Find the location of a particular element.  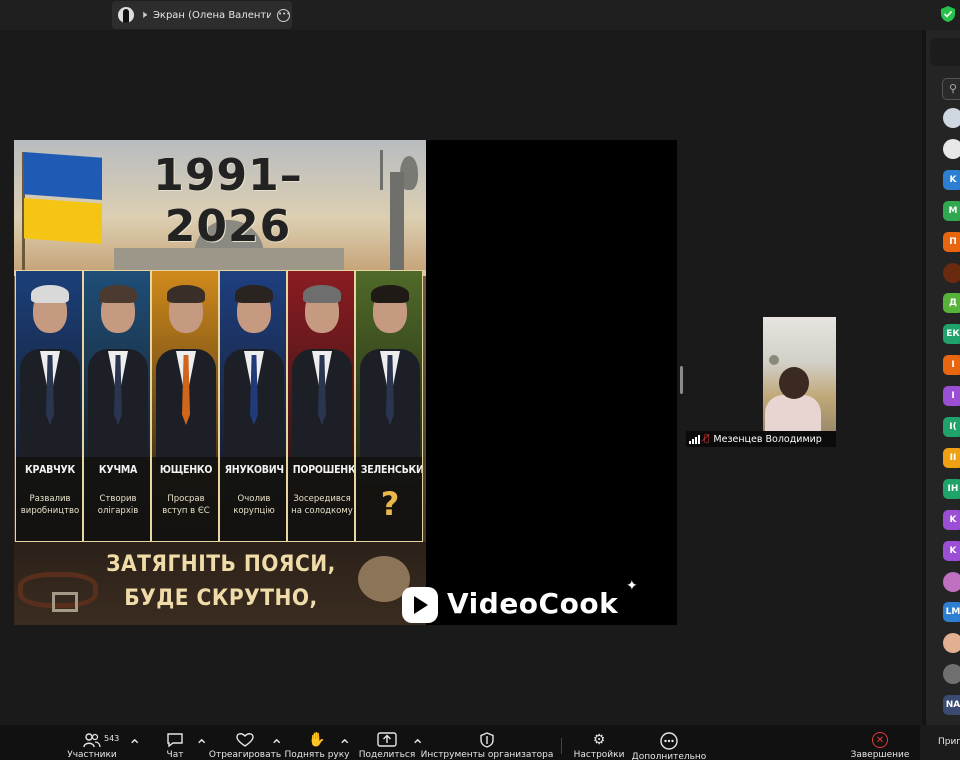

participant-avatar: LM is located at coordinates (951, 612).